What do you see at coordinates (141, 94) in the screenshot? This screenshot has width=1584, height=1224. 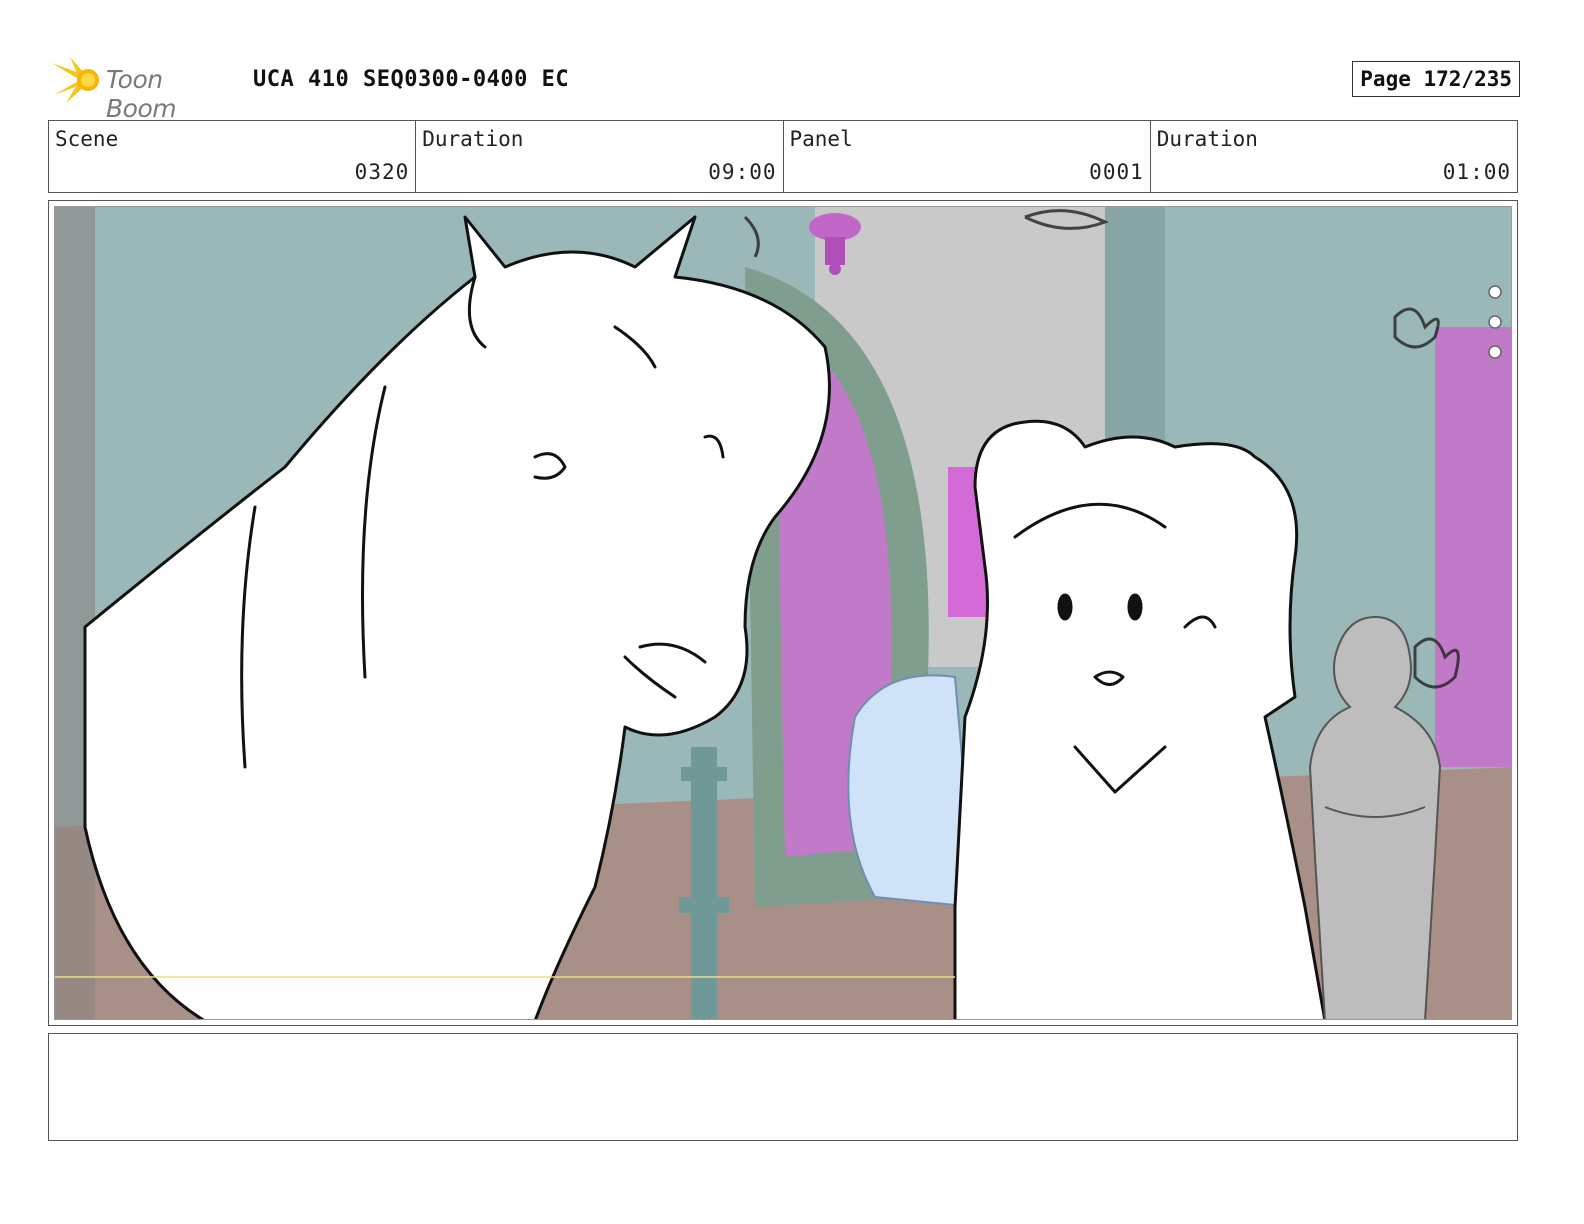 I see `logo-wordmark: Toon Boom` at bounding box center [141, 94].